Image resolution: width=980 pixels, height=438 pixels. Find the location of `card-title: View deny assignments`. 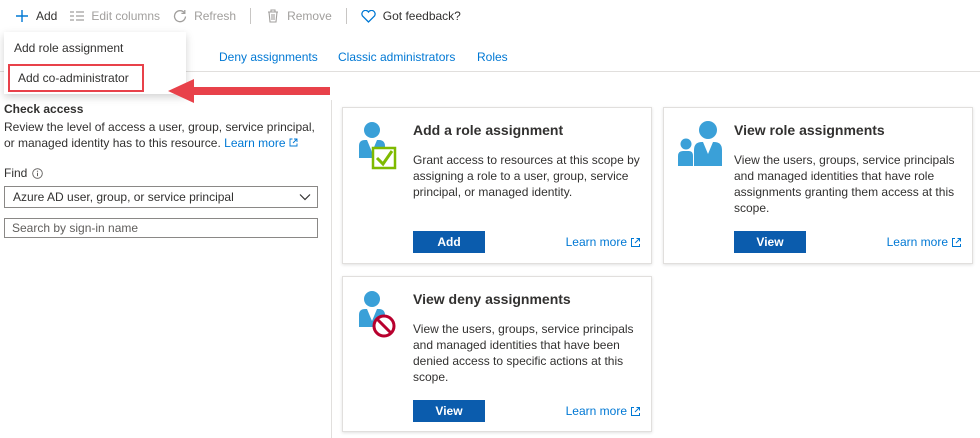

card-title: View deny assignments is located at coordinates (492, 299).